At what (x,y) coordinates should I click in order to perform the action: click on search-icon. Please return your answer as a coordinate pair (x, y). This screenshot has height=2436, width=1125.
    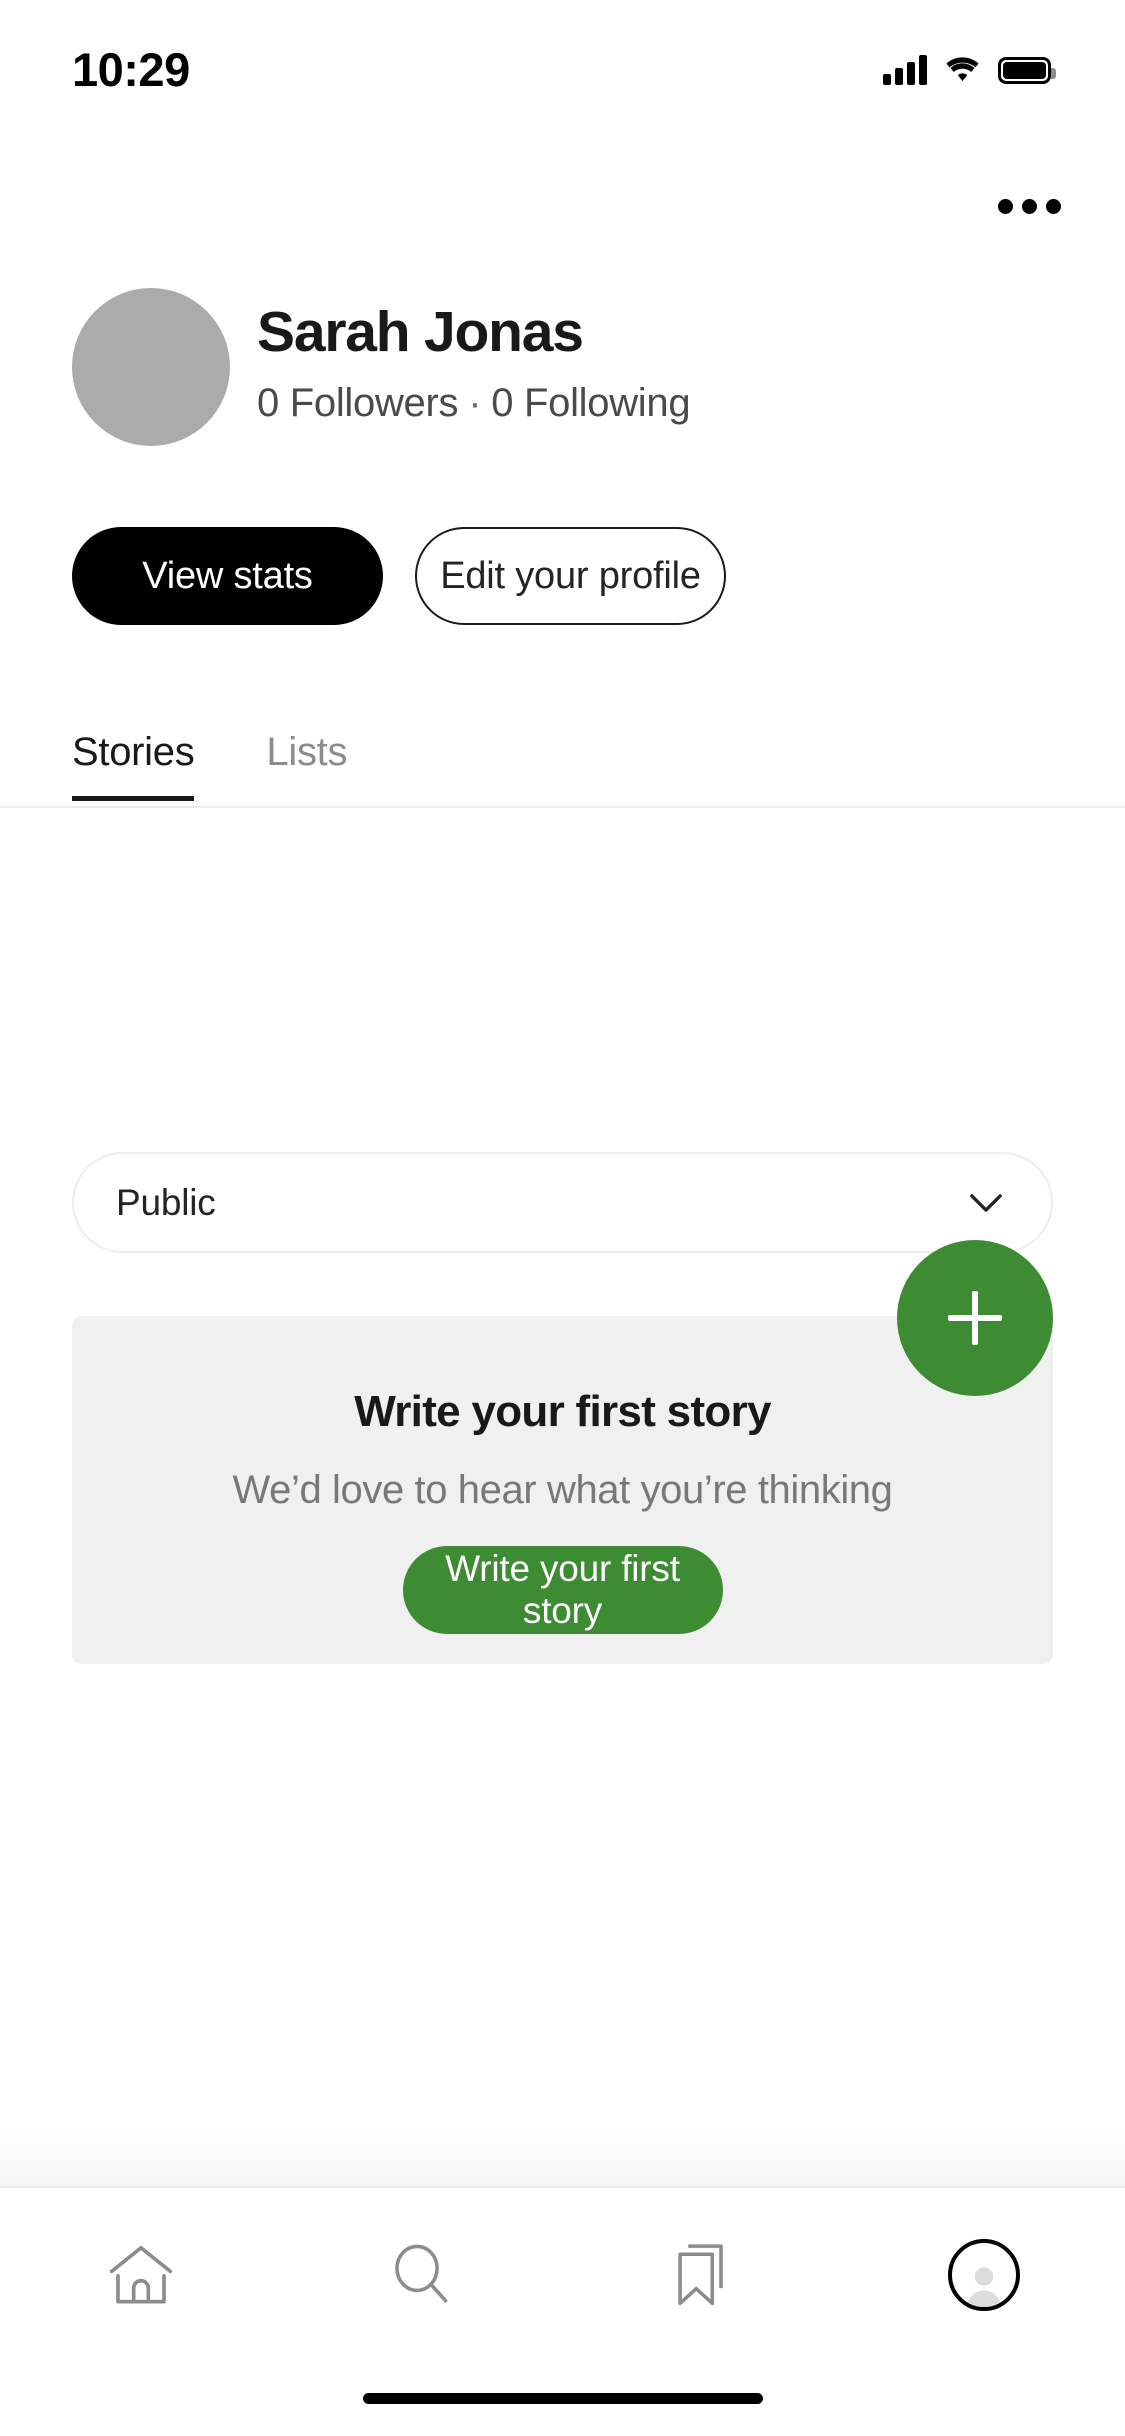
    Looking at the image, I should click on (421, 2273).